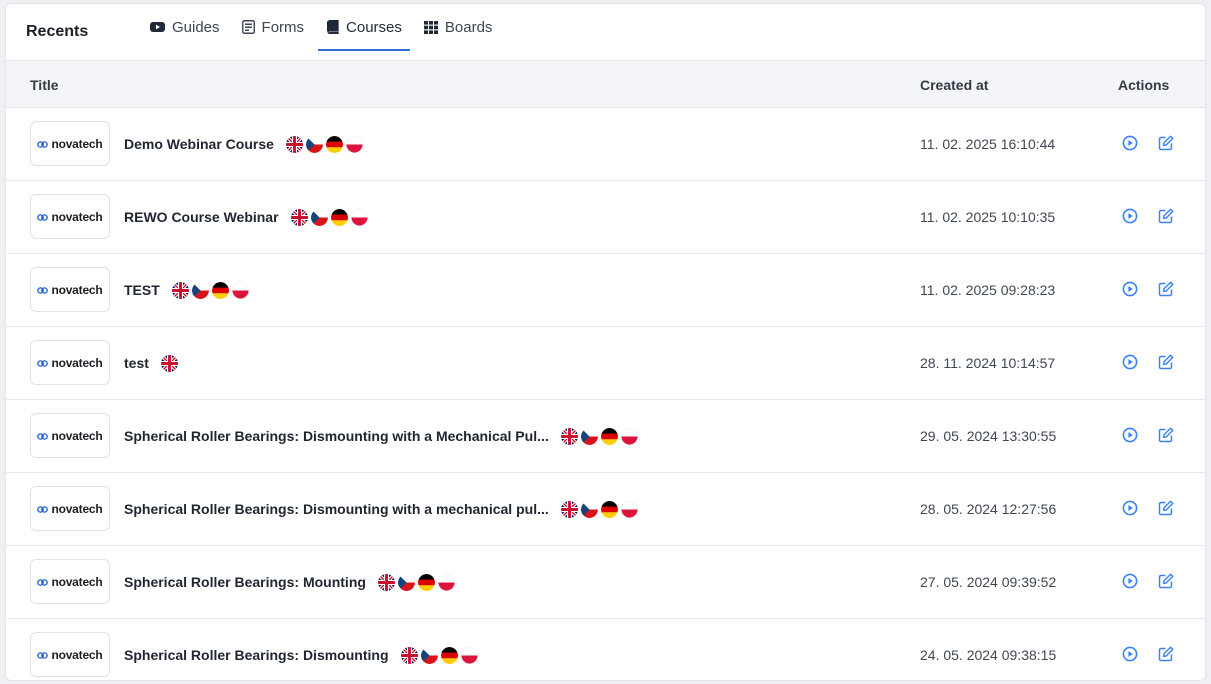  Describe the element at coordinates (151, 363) in the screenshot. I see `course-title-cell: test` at that location.